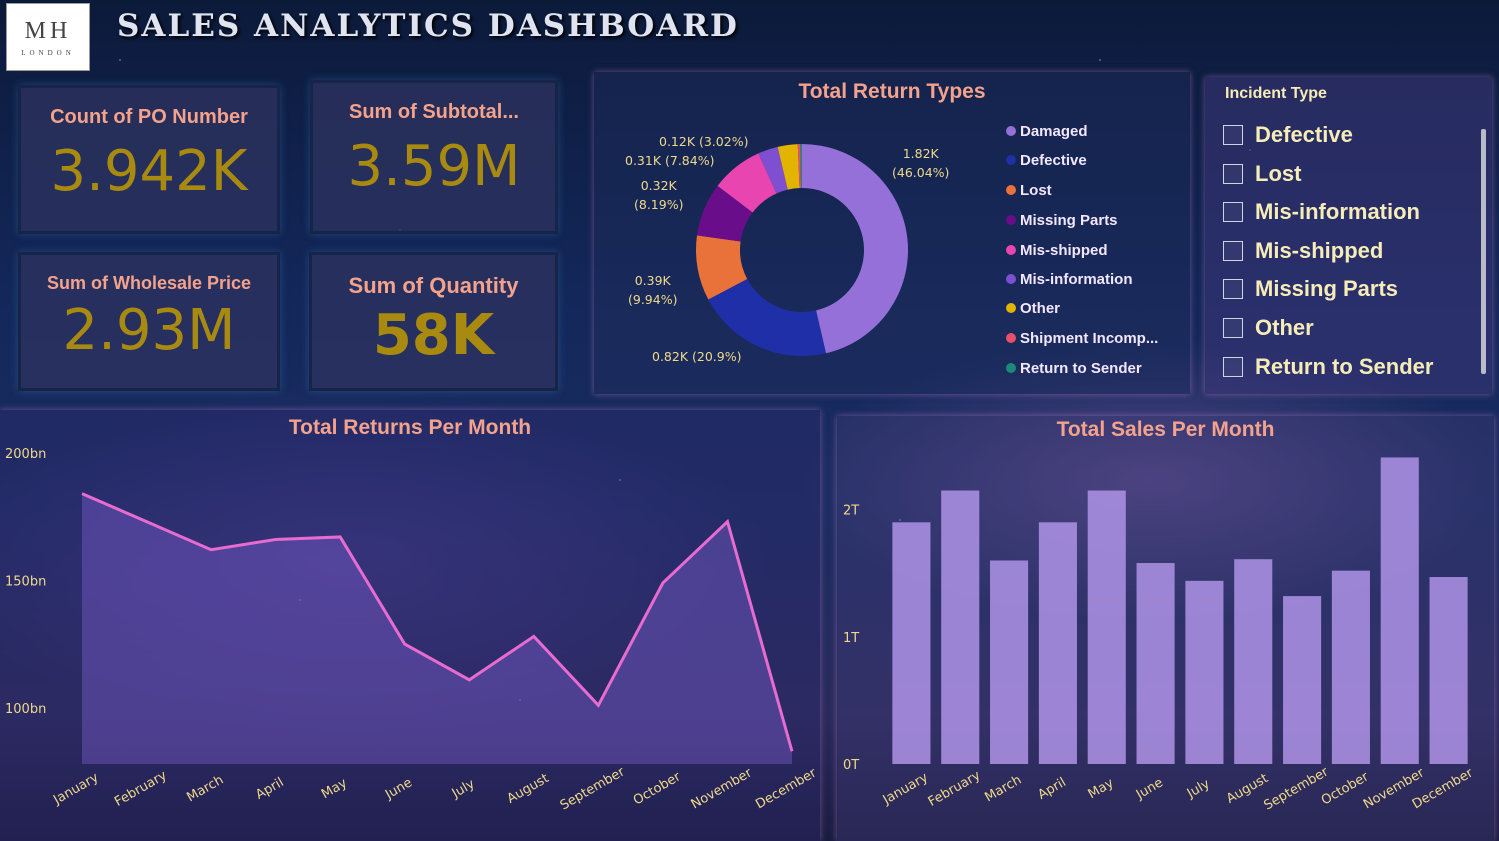 The height and width of the screenshot is (841, 1499). I want to click on kpi-card-subtotal: Sum of Subtotal... 3.59M, so click(434, 157).